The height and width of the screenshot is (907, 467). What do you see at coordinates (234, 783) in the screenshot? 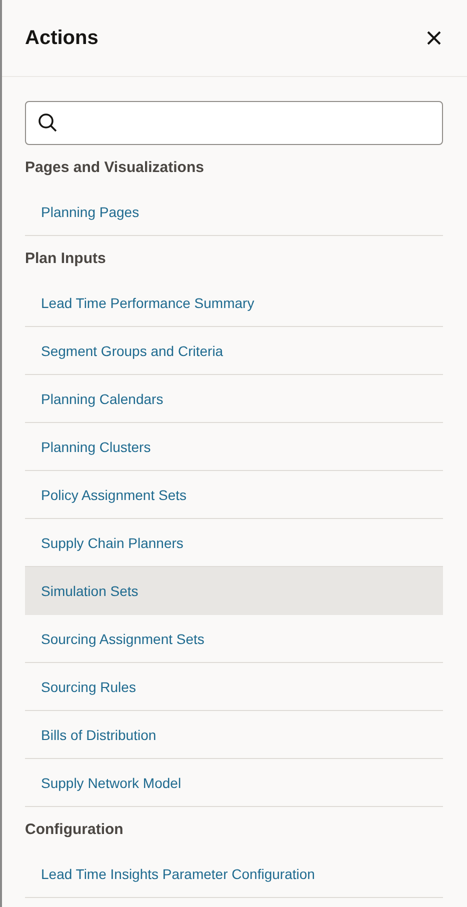
I see `menu-item: Supply Network Model` at bounding box center [234, 783].